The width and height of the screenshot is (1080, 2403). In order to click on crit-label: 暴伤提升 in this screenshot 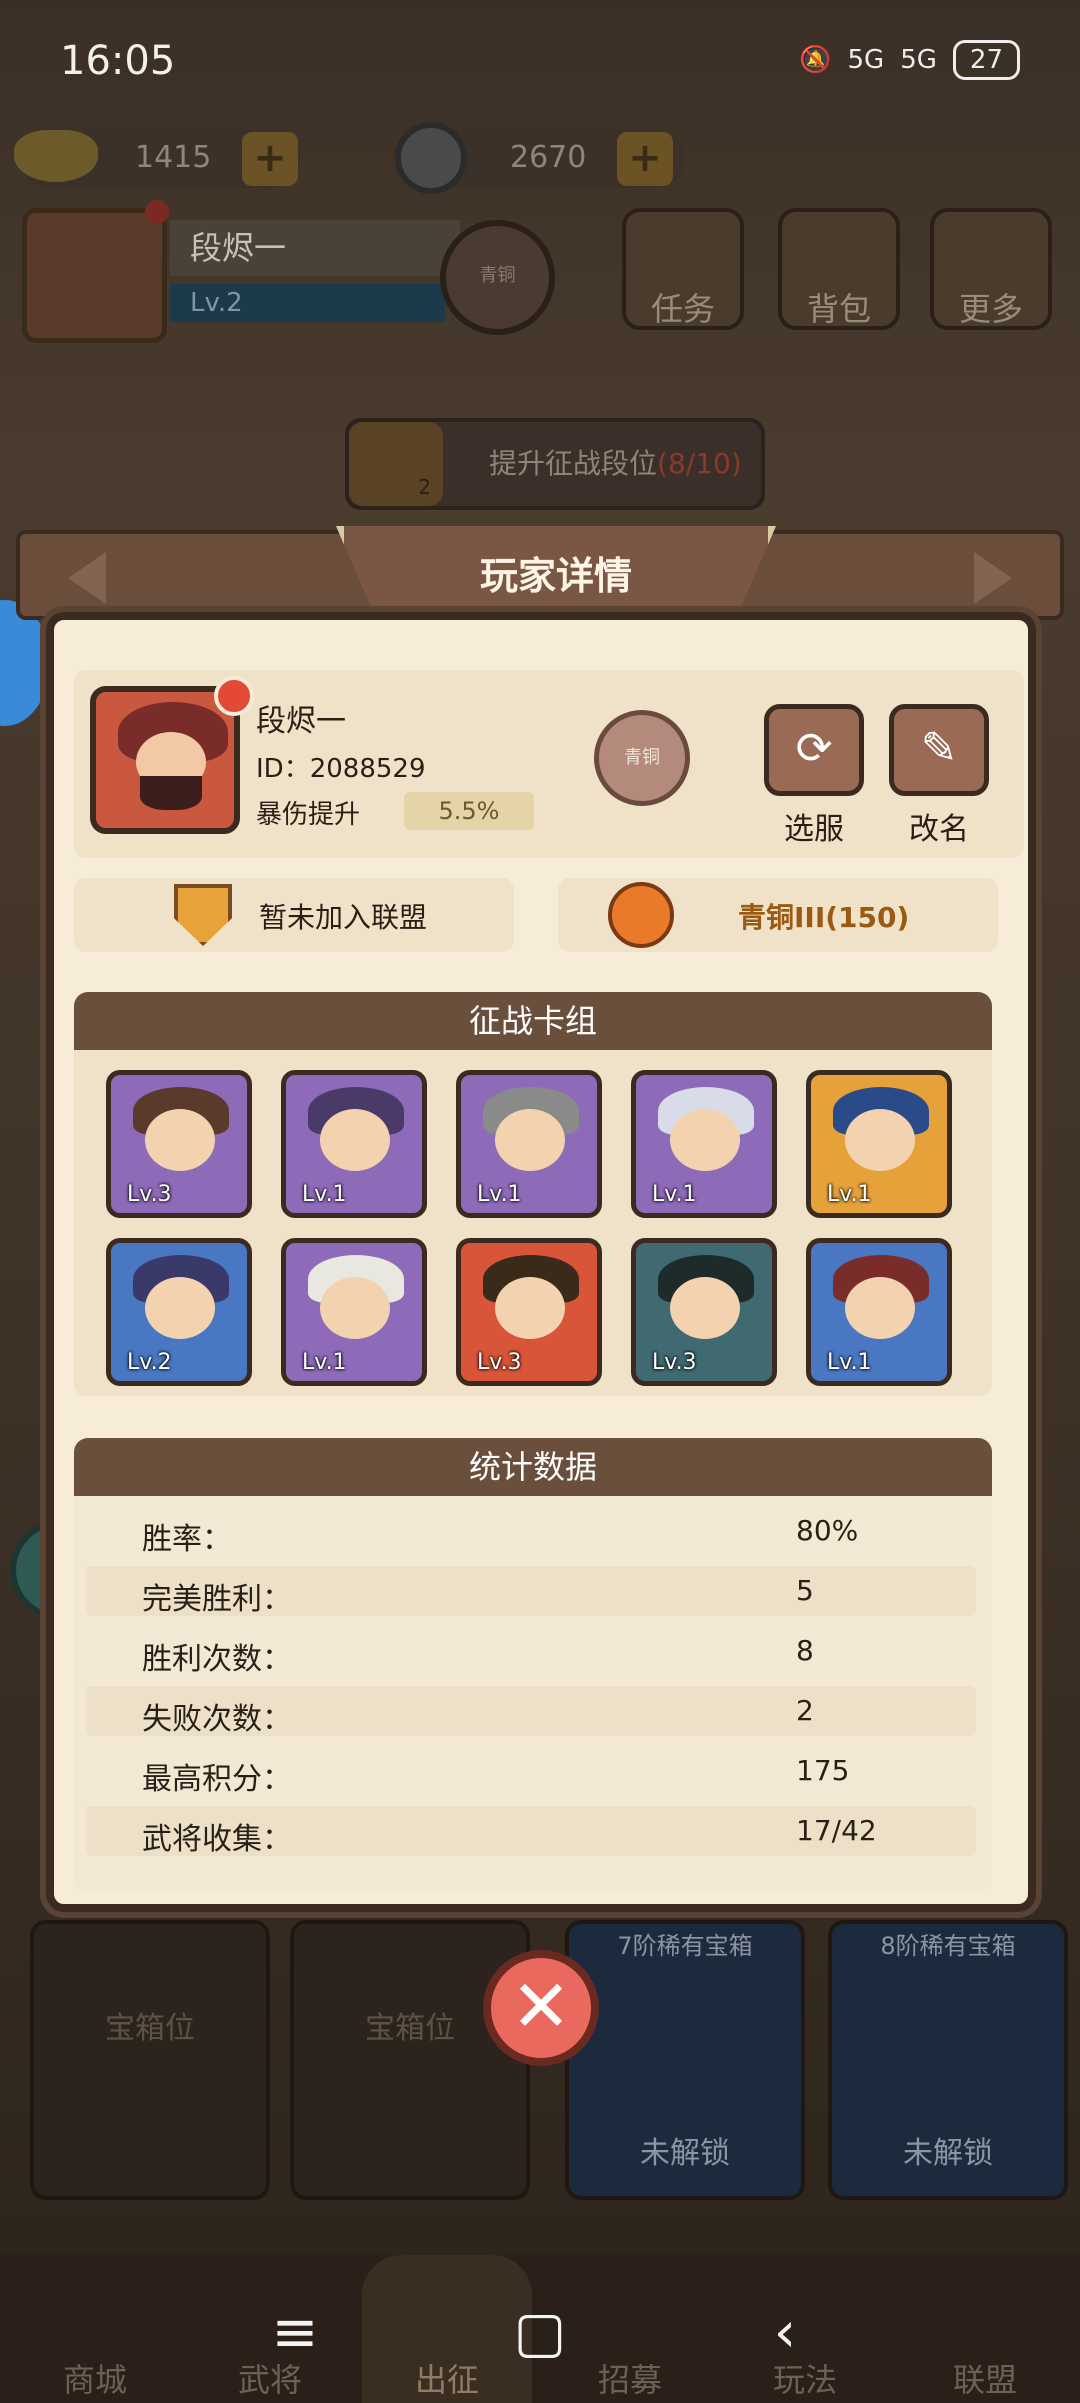, I will do `click(308, 815)`.